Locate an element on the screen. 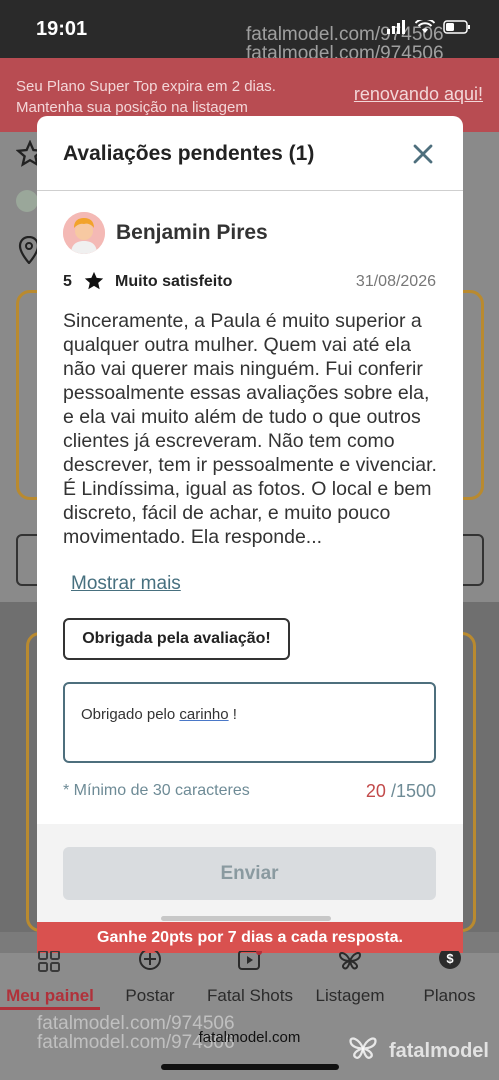 Image resolution: width=499 pixels, height=1080 pixels. nav-item-fatal-shots: Fatal Shots is located at coordinates (250, 982).